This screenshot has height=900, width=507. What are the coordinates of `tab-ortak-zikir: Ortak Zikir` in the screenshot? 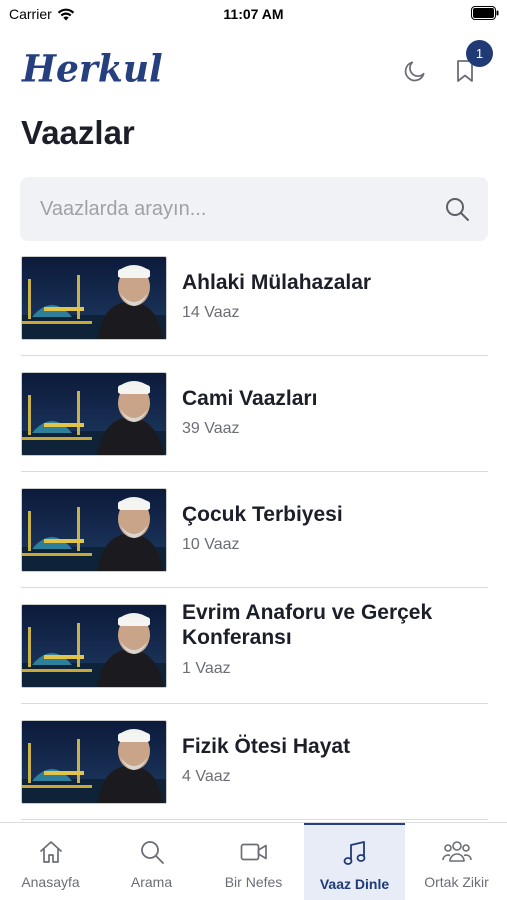 It's located at (456, 861).